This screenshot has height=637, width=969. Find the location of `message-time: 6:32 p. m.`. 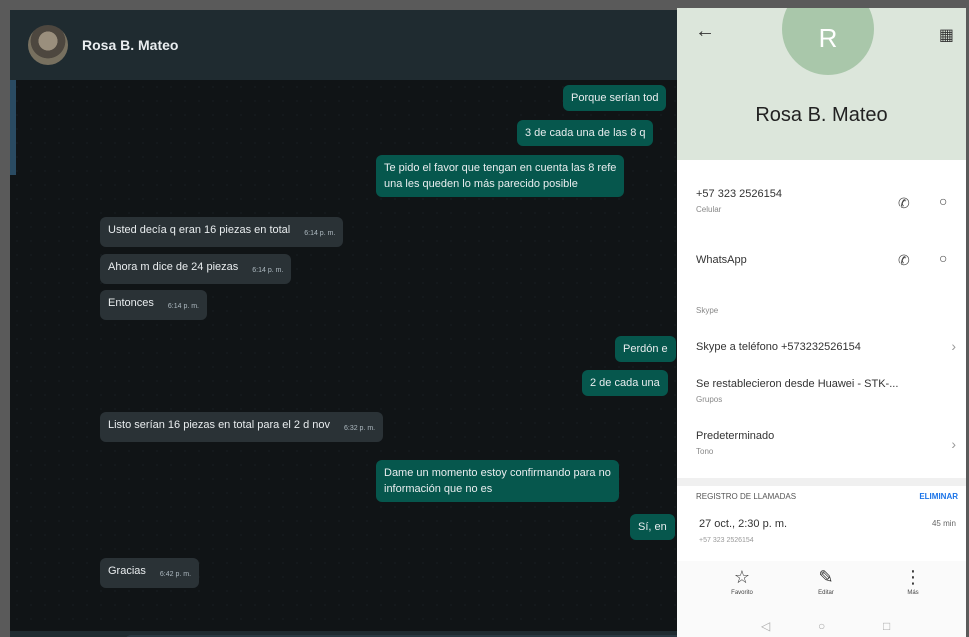

message-time: 6:32 p. m. is located at coordinates (359, 428).